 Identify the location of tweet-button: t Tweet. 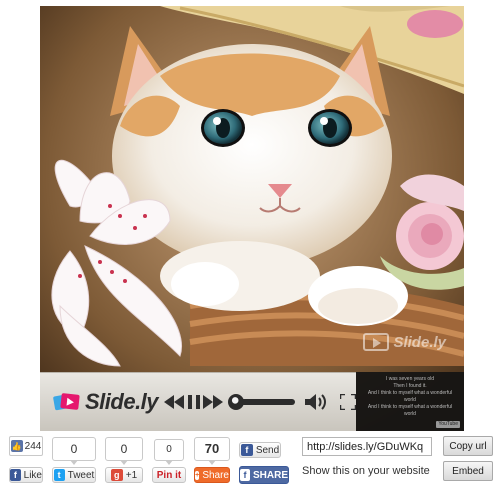
(74, 475).